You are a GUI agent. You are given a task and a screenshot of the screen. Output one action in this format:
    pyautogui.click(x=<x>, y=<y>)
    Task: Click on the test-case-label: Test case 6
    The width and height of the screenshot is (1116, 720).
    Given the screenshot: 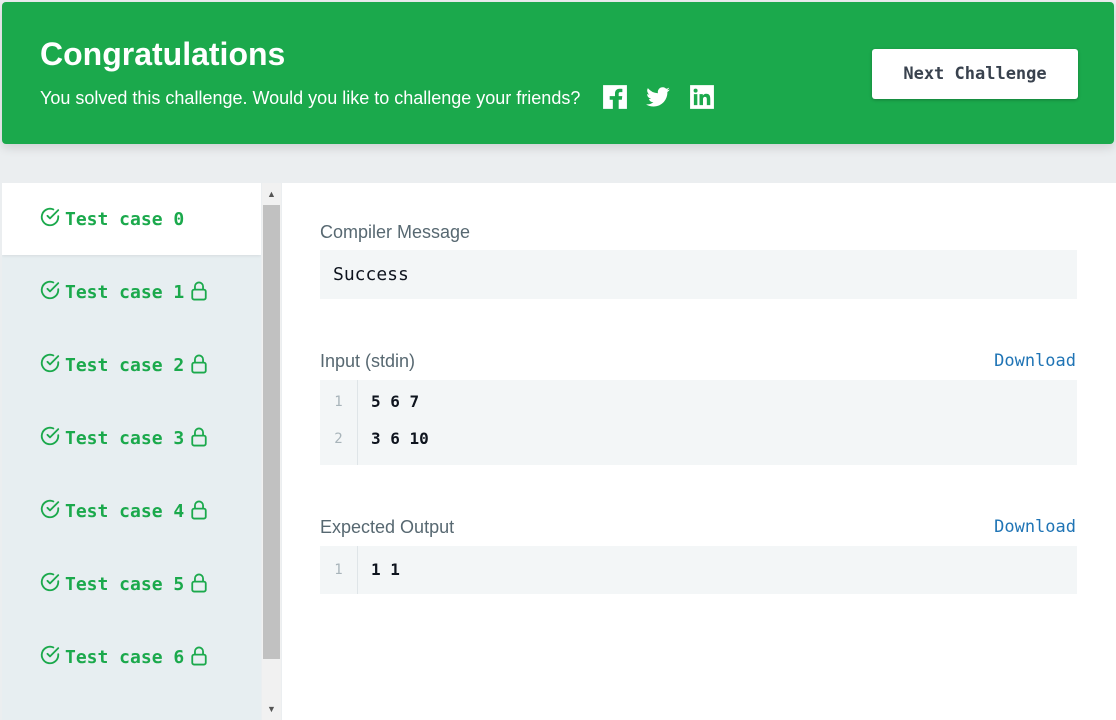 What is the action you would take?
    pyautogui.click(x=125, y=657)
    